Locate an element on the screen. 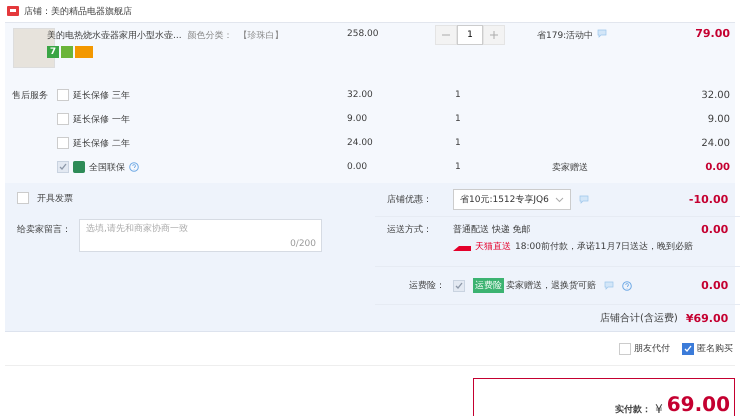  service-price: 32.00 is located at coordinates (360, 95).